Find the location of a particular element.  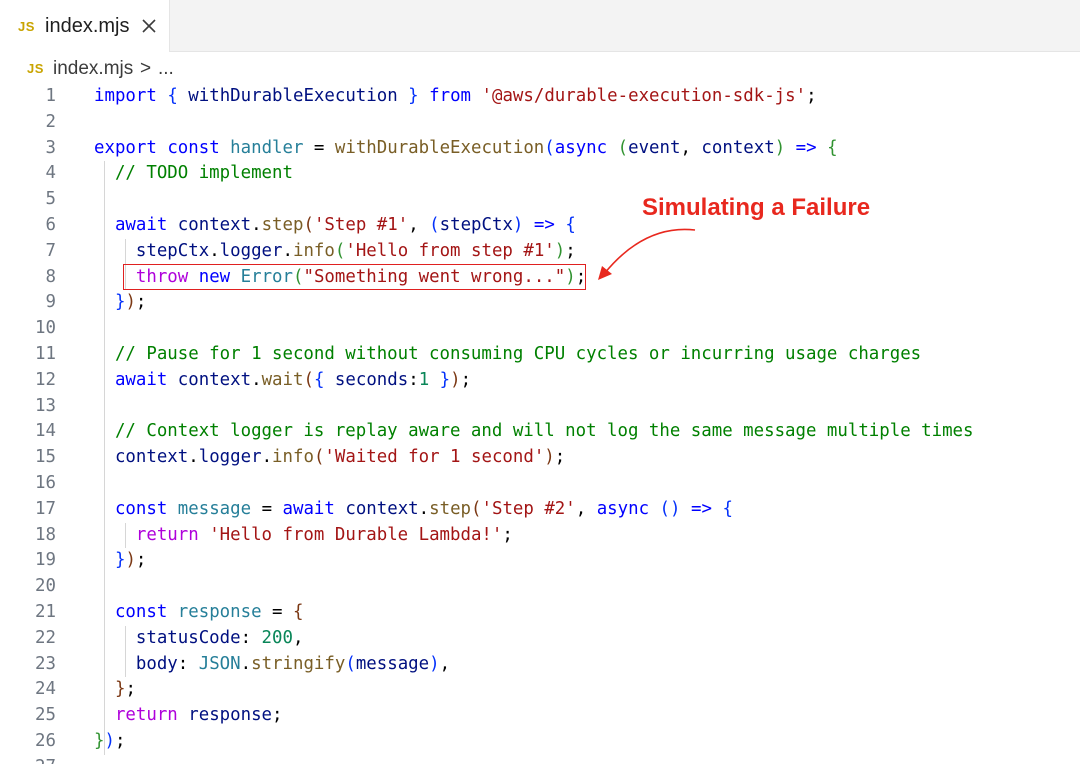

line-number: 3 is located at coordinates (50, 147).